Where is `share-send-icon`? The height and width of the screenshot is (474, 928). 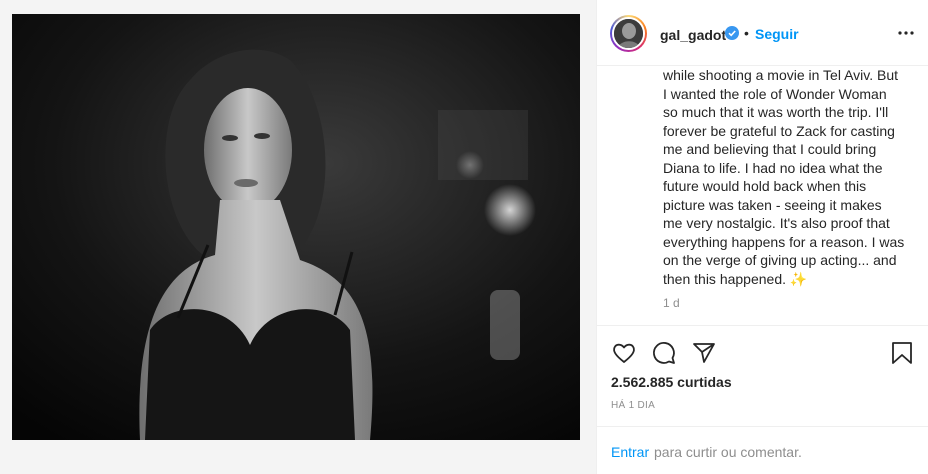
share-send-icon is located at coordinates (704, 353).